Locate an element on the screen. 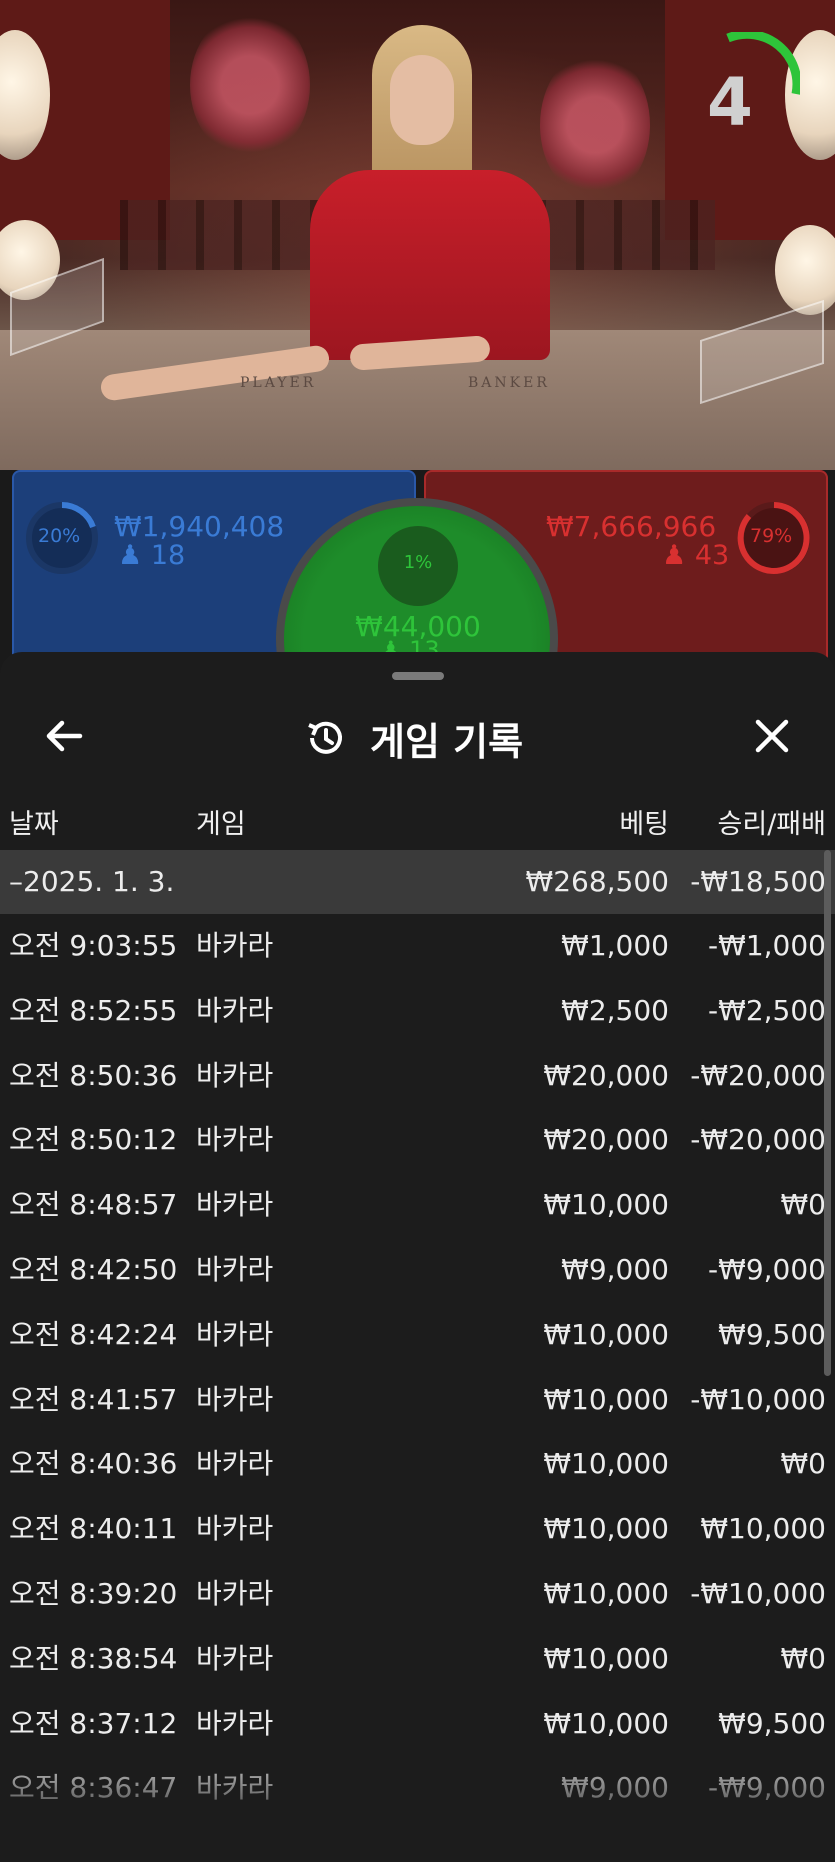  history-row-time: 오전 8:42:24 is located at coordinates (93, 1334).